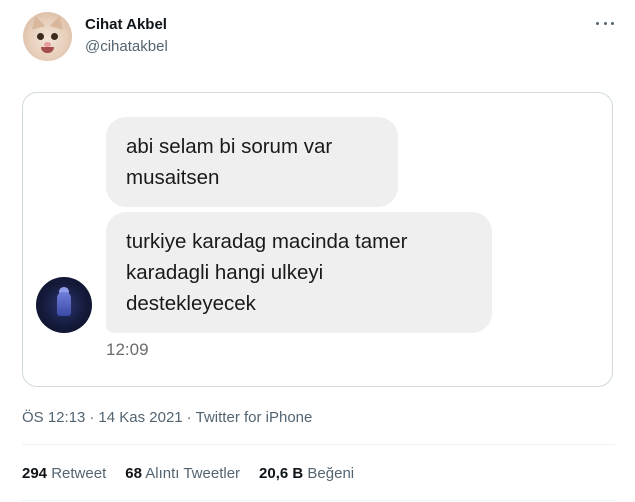 The height and width of the screenshot is (502, 635). I want to click on quotes-stat: 68 Alıntı Tweetler, so click(182, 473).